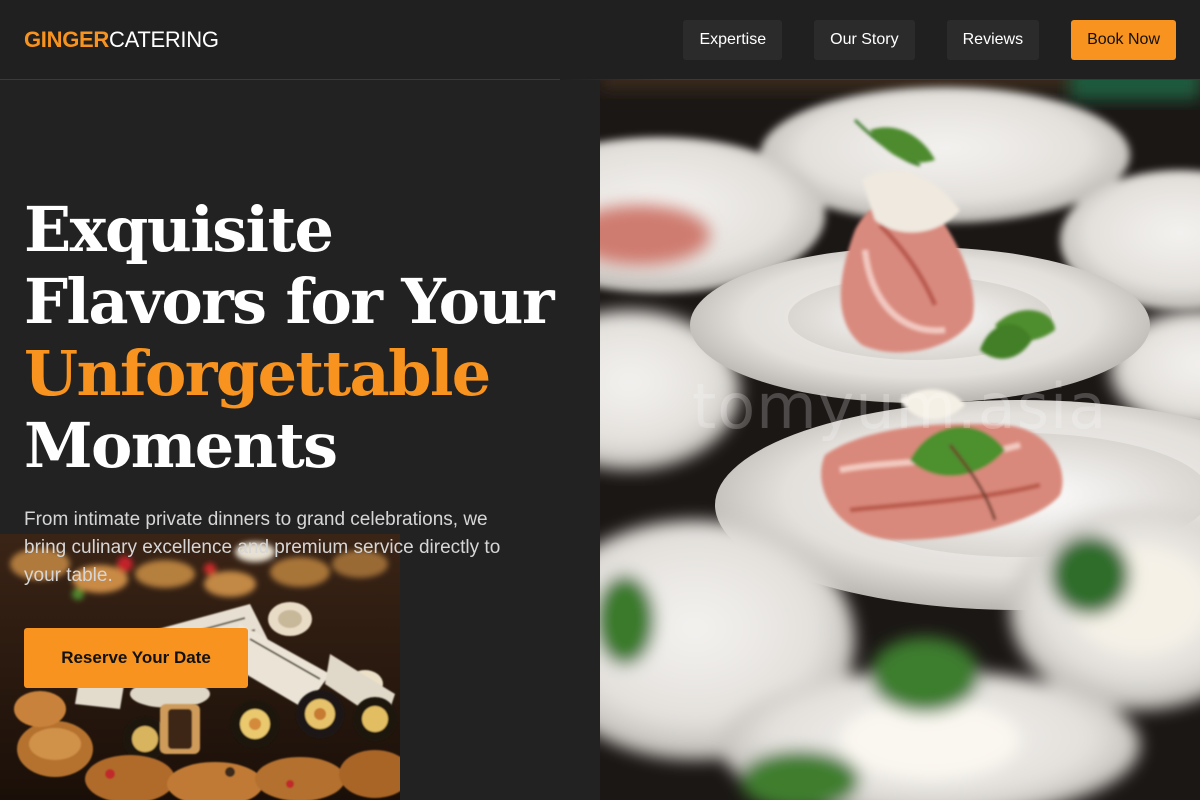  What do you see at coordinates (733, 40) in the screenshot?
I see `nav-link-expertise: Expertise` at bounding box center [733, 40].